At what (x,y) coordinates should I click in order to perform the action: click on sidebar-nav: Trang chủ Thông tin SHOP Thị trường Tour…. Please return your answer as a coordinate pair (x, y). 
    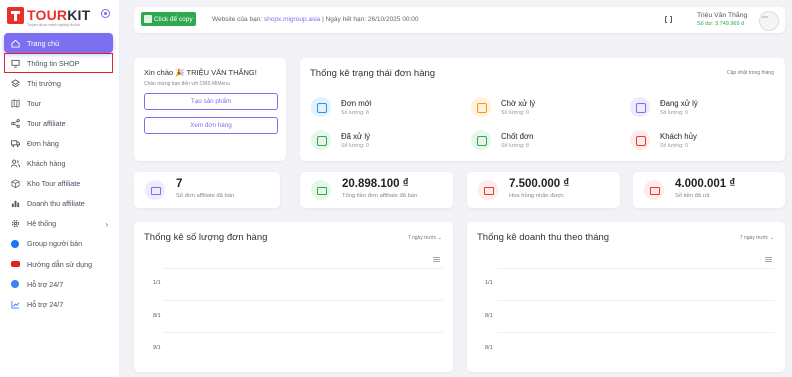
    Looking at the image, I should click on (58, 173).